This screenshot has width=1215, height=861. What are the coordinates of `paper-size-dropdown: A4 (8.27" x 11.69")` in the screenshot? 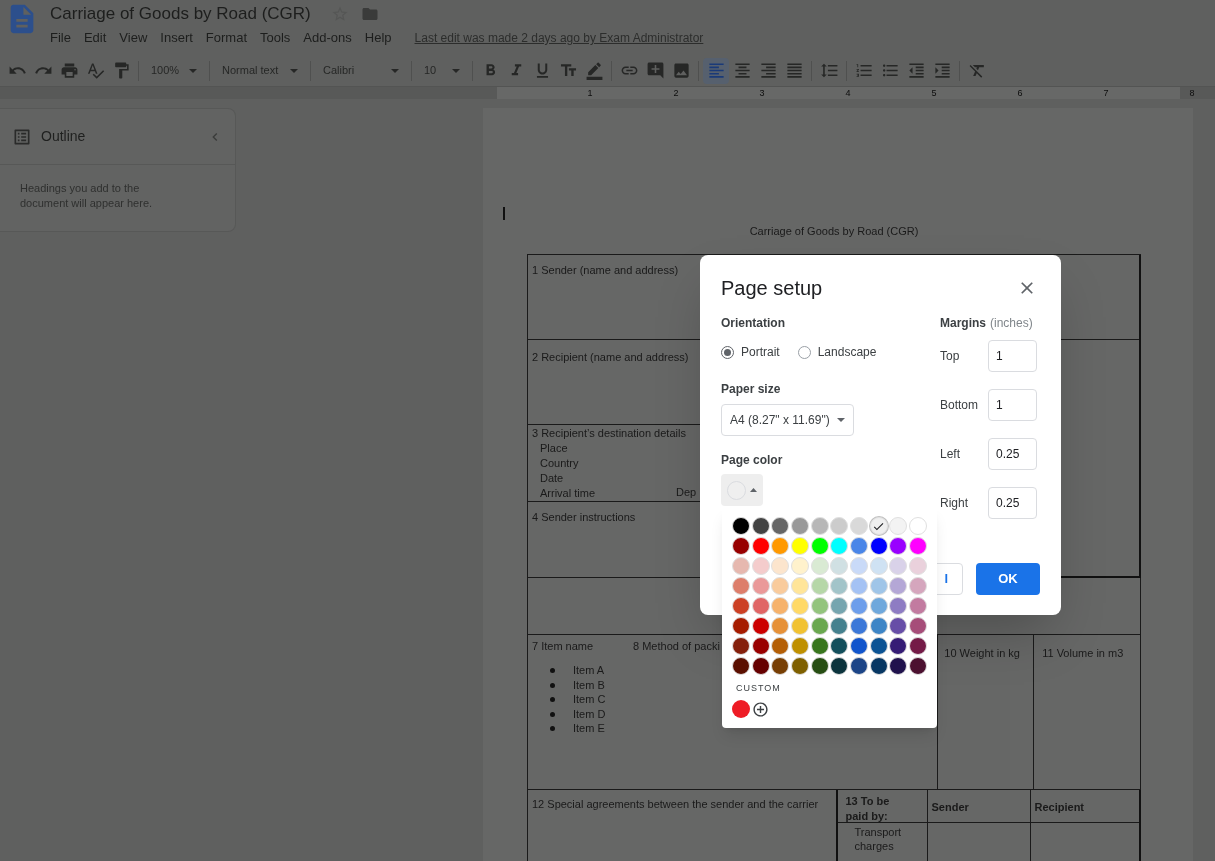 It's located at (787, 420).